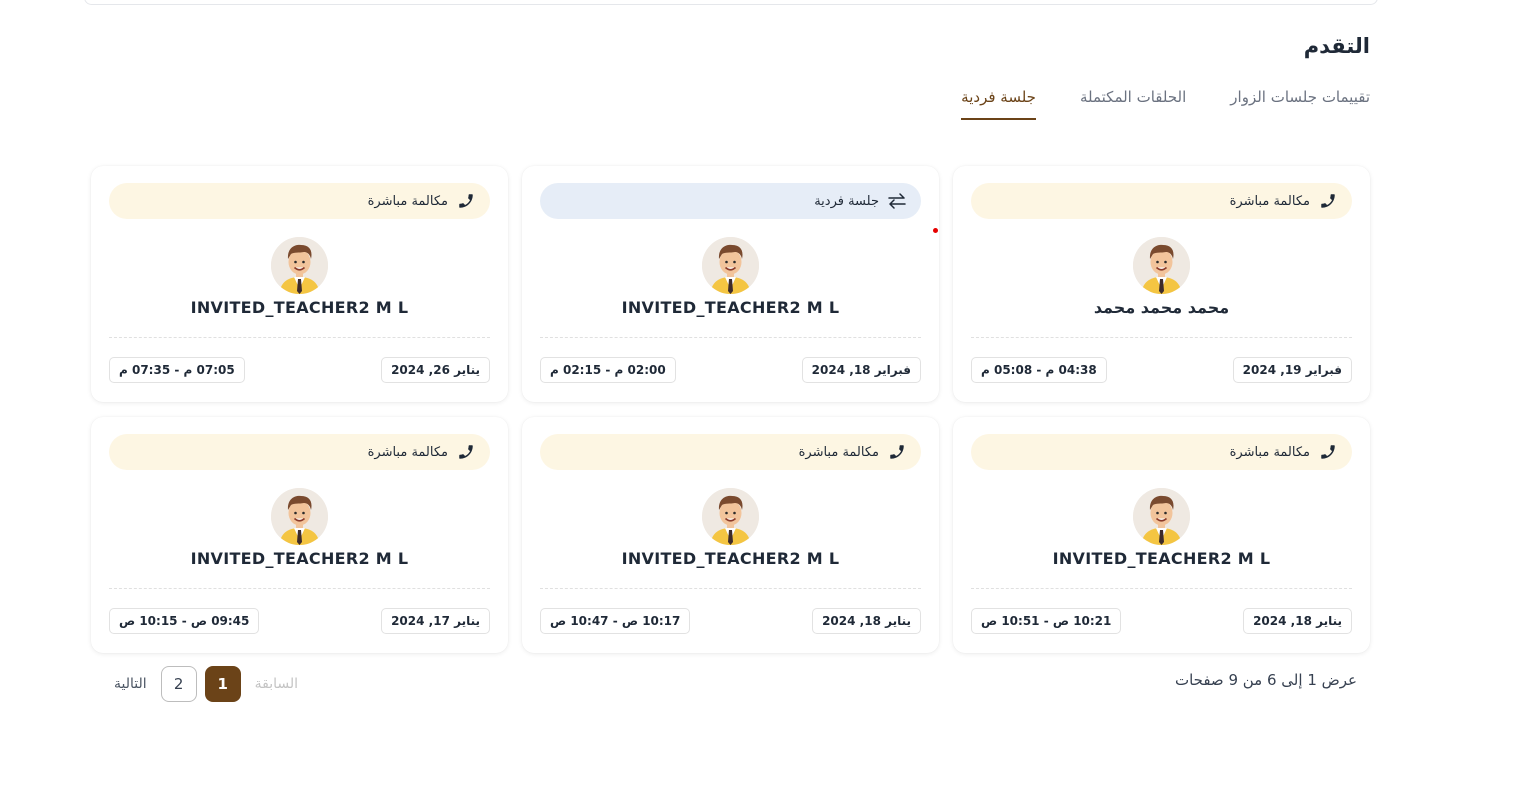  Describe the element at coordinates (435, 370) in the screenshot. I see `session-date: يناير 26, 2024` at that location.